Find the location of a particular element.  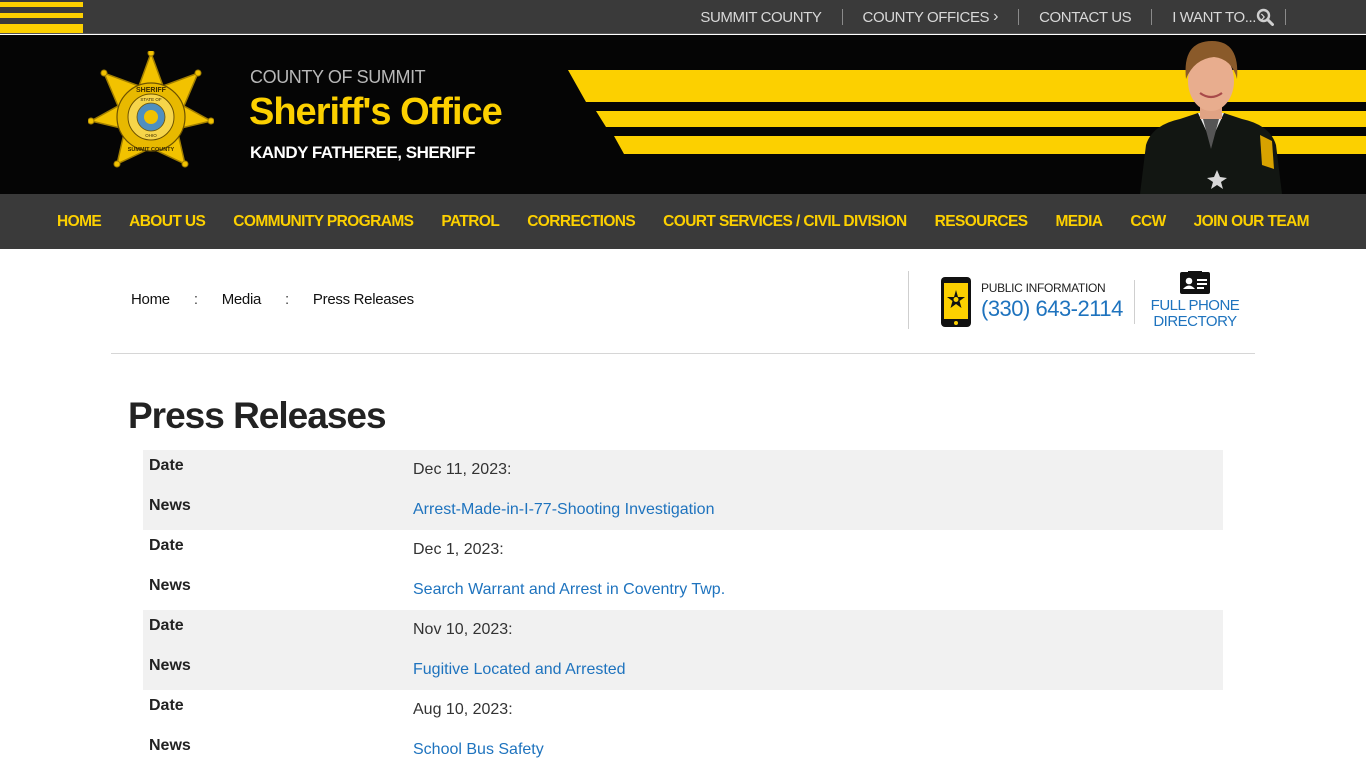

release-date: Nov 10, 2023: is located at coordinates (463, 629).